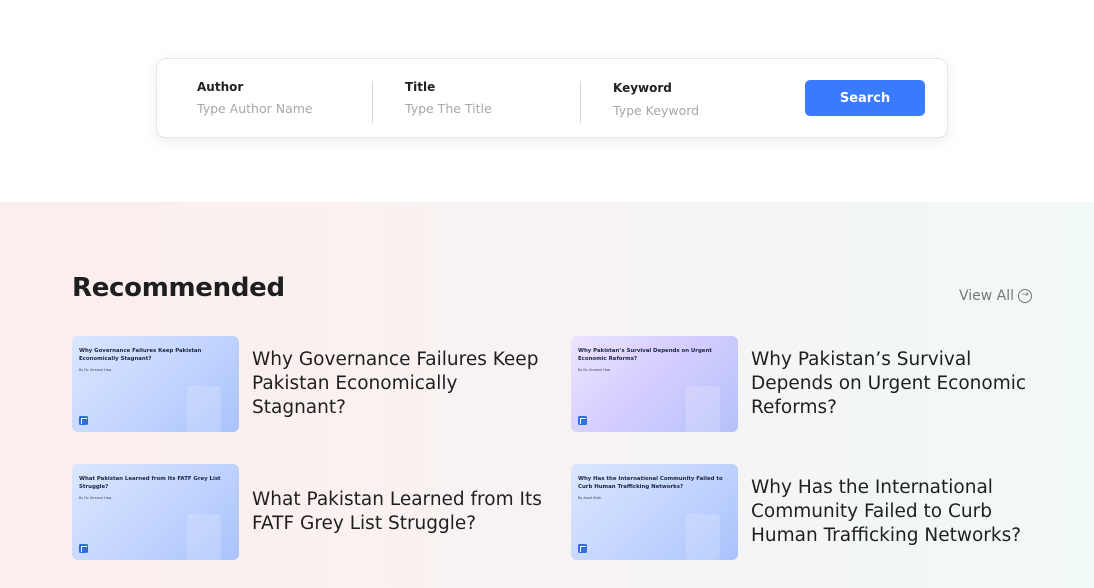  Describe the element at coordinates (178, 288) in the screenshot. I see `section-heading: Recommended` at that location.